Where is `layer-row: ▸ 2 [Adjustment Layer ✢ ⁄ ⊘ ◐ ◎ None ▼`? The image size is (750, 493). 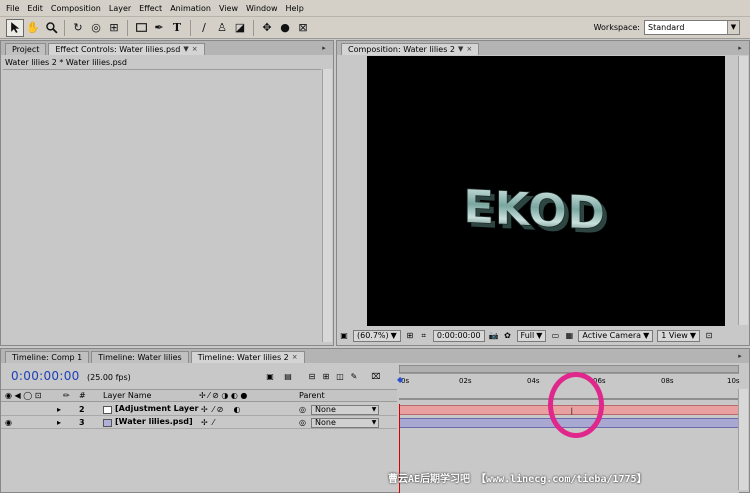 layer-row: ▸ 2 [Adjustment Layer ✢ ⁄ ⊘ ◐ ◎ None ▼ is located at coordinates (199, 410).